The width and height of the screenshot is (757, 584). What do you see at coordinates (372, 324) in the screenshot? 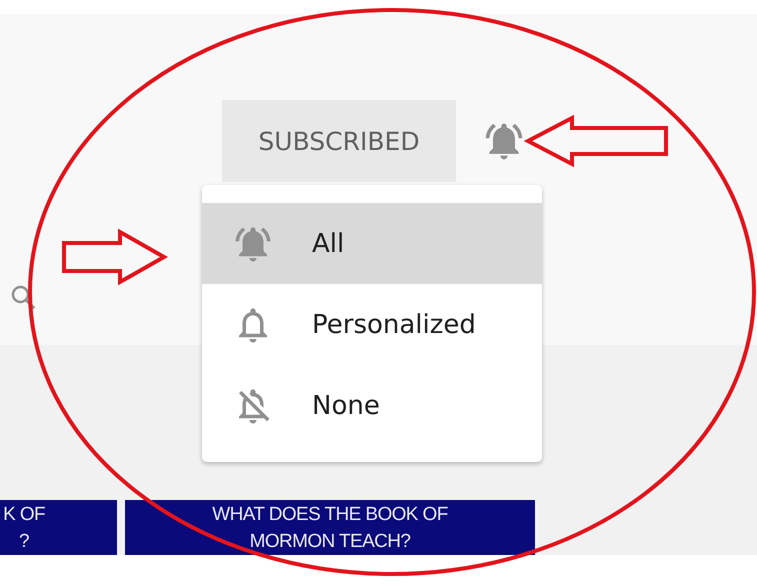
I see `menu-item: Personalized` at bounding box center [372, 324].